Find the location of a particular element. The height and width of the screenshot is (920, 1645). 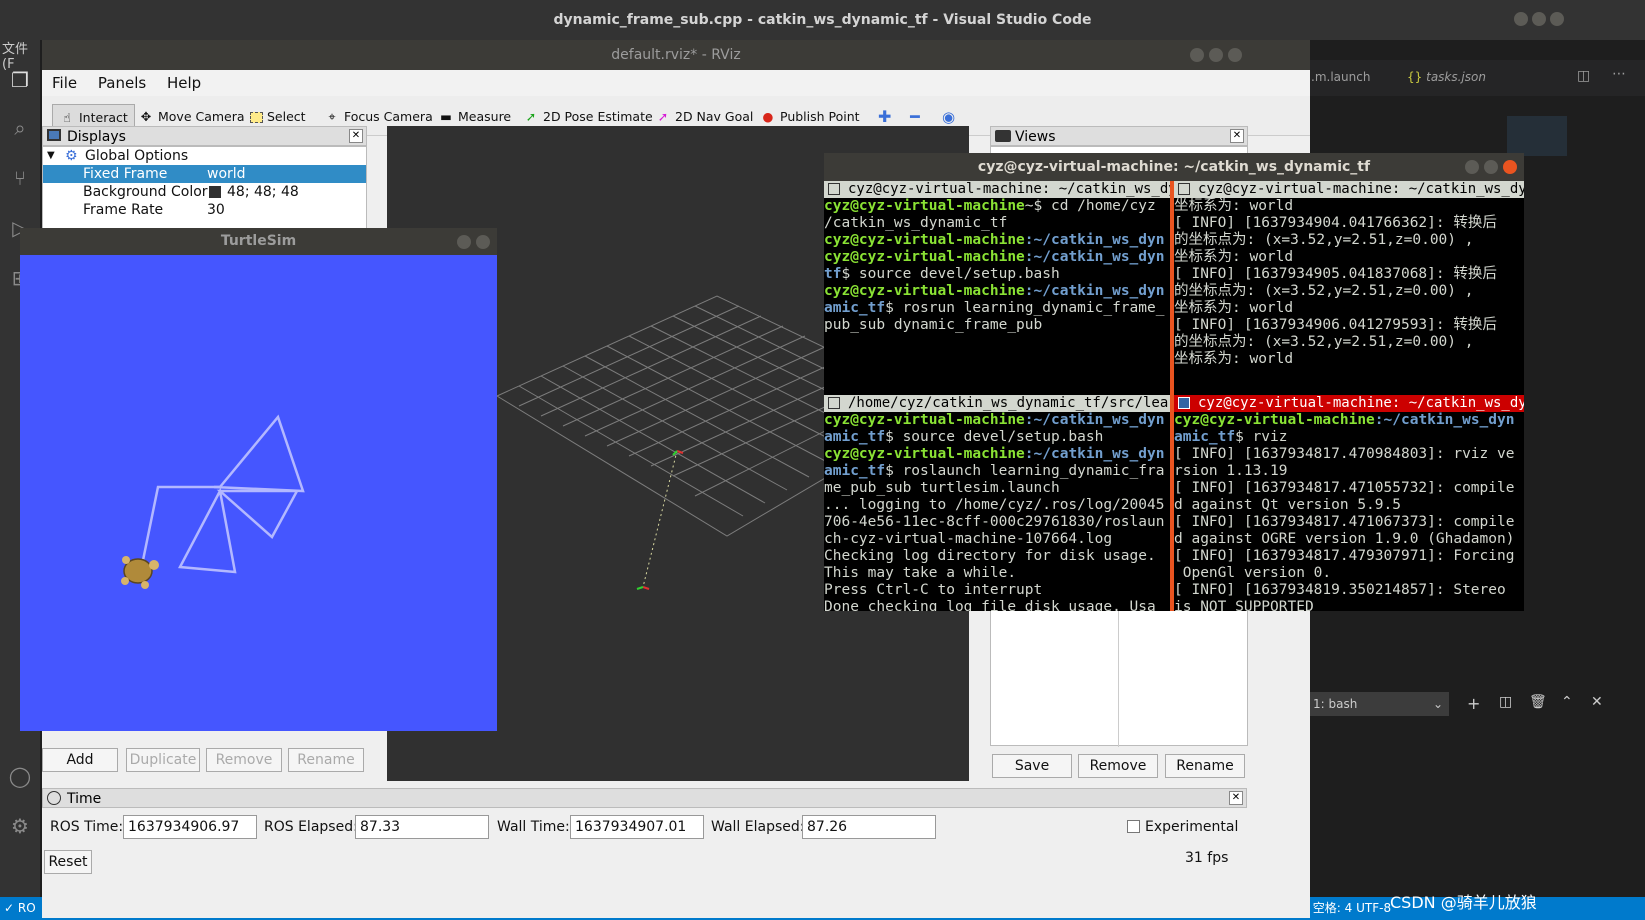

terminal-text: pub_sub dynamic_frame_pub is located at coordinates (933, 325).